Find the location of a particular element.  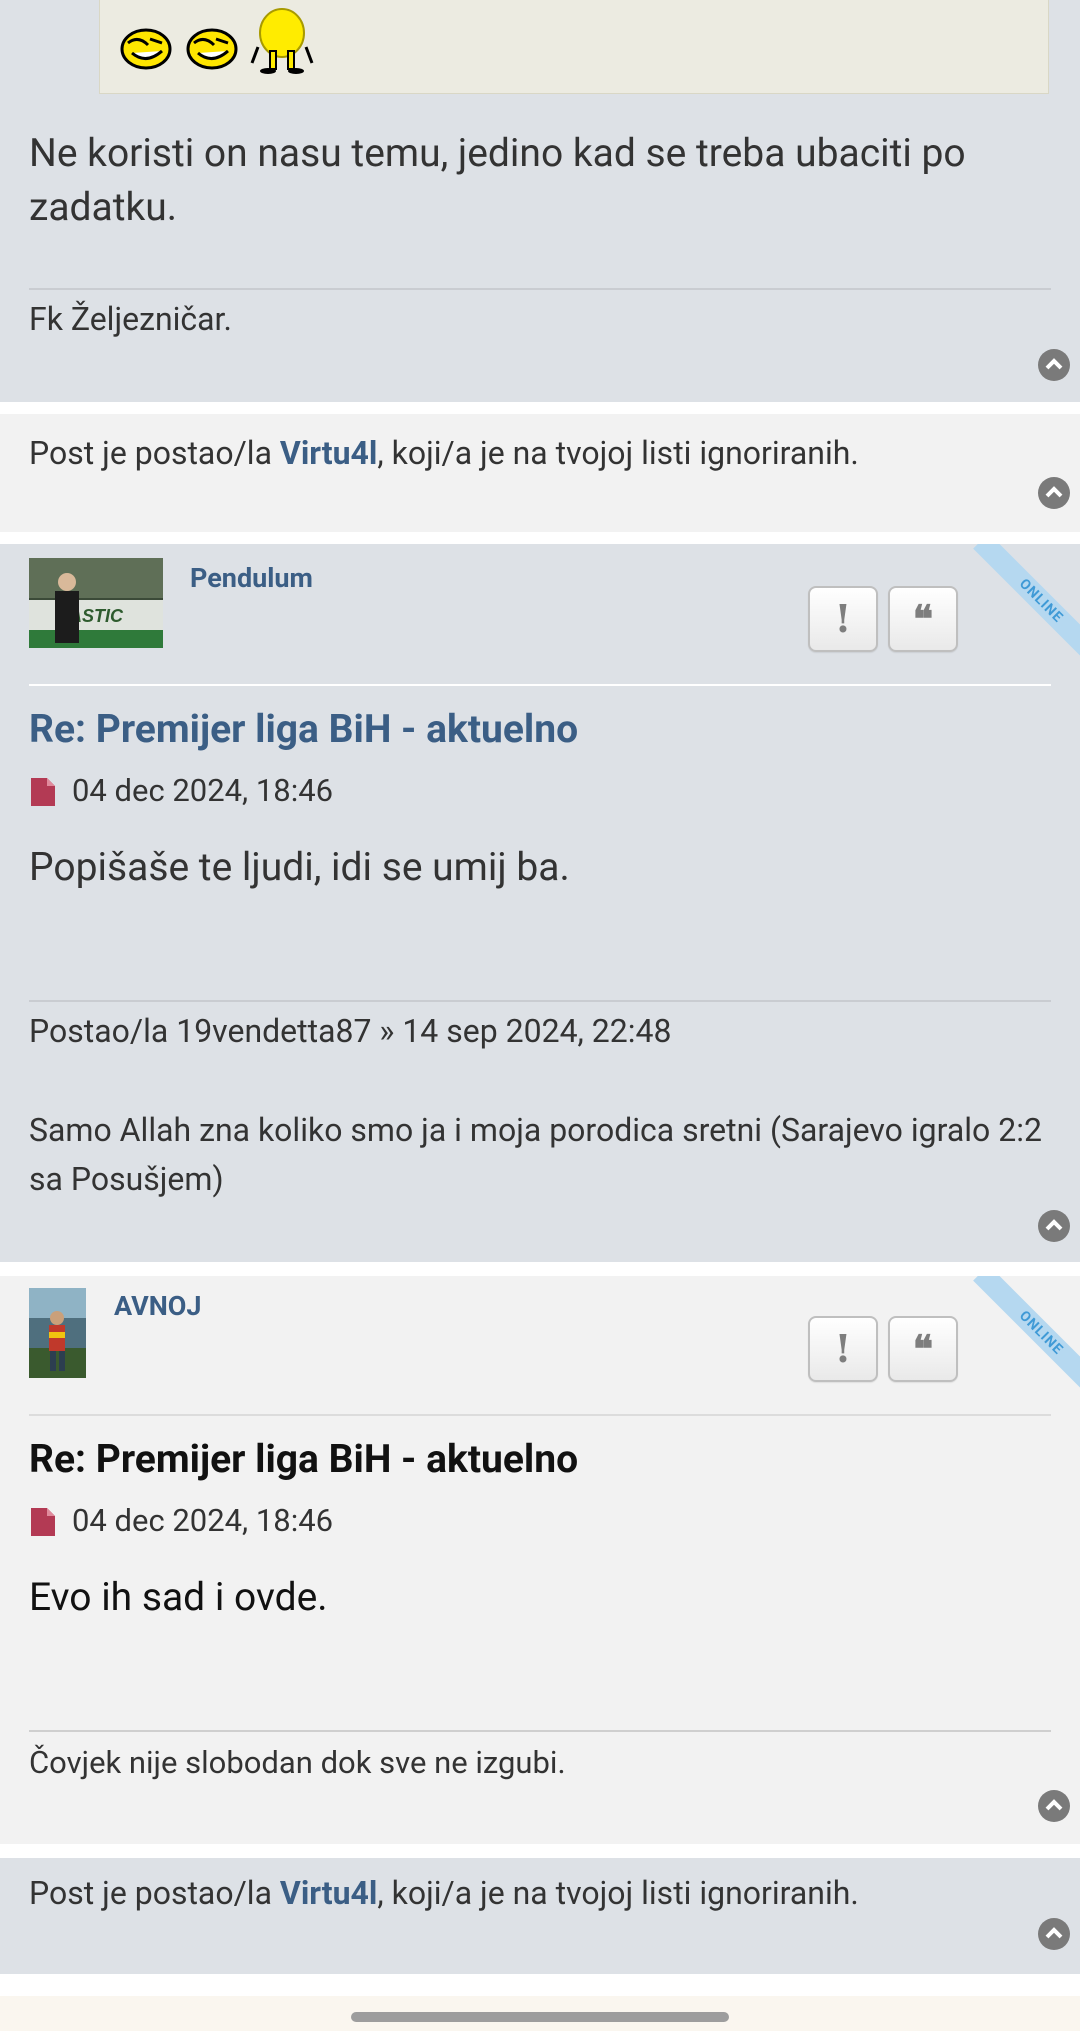

avatar is located at coordinates (57, 1333).